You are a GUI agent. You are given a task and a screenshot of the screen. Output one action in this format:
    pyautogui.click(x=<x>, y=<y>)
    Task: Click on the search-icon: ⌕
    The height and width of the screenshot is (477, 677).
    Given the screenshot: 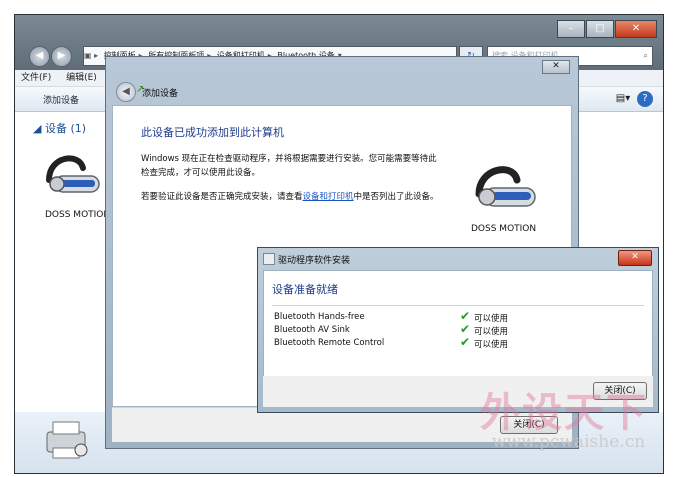 What is the action you would take?
    pyautogui.click(x=645, y=55)
    